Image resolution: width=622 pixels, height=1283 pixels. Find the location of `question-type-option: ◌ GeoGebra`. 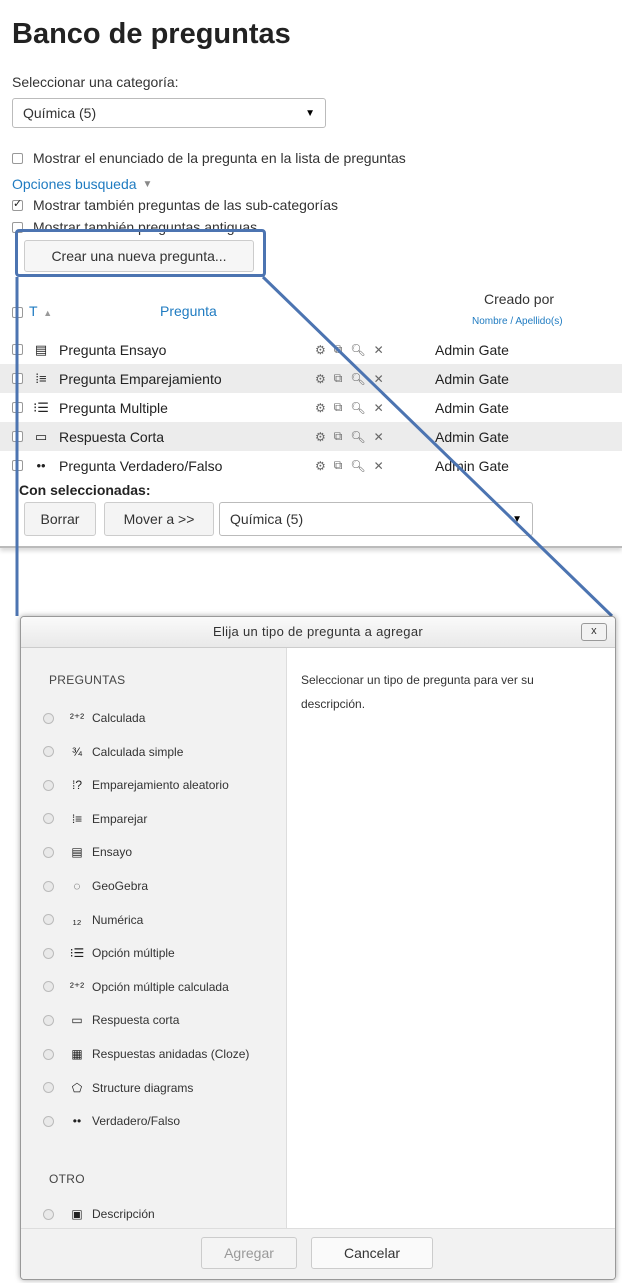

question-type-option: ◌ GeoGebra is located at coordinates (95, 886).